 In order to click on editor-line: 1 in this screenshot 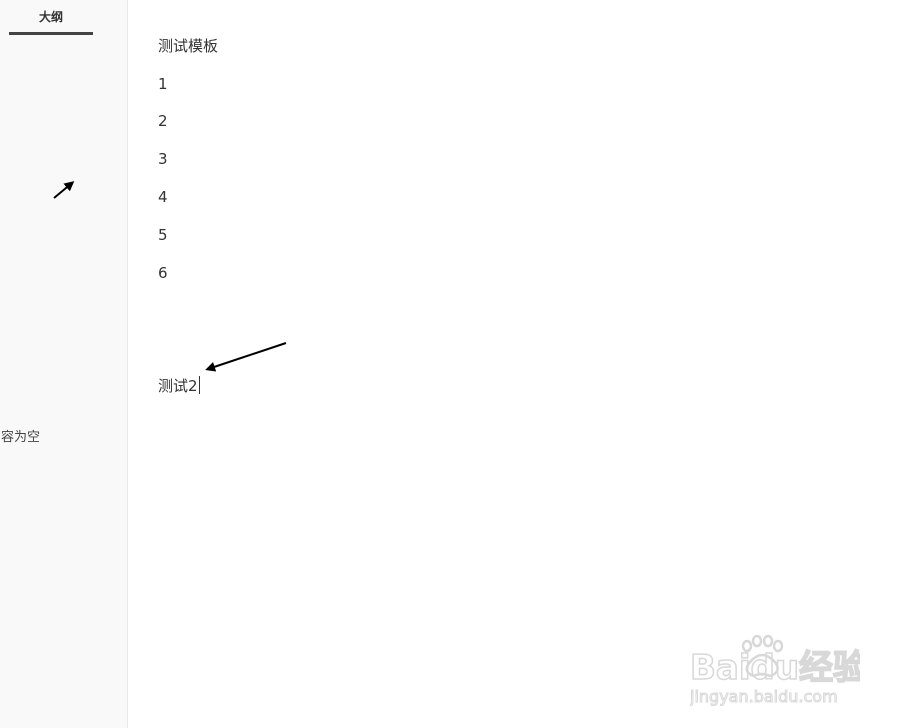, I will do `click(163, 84)`.